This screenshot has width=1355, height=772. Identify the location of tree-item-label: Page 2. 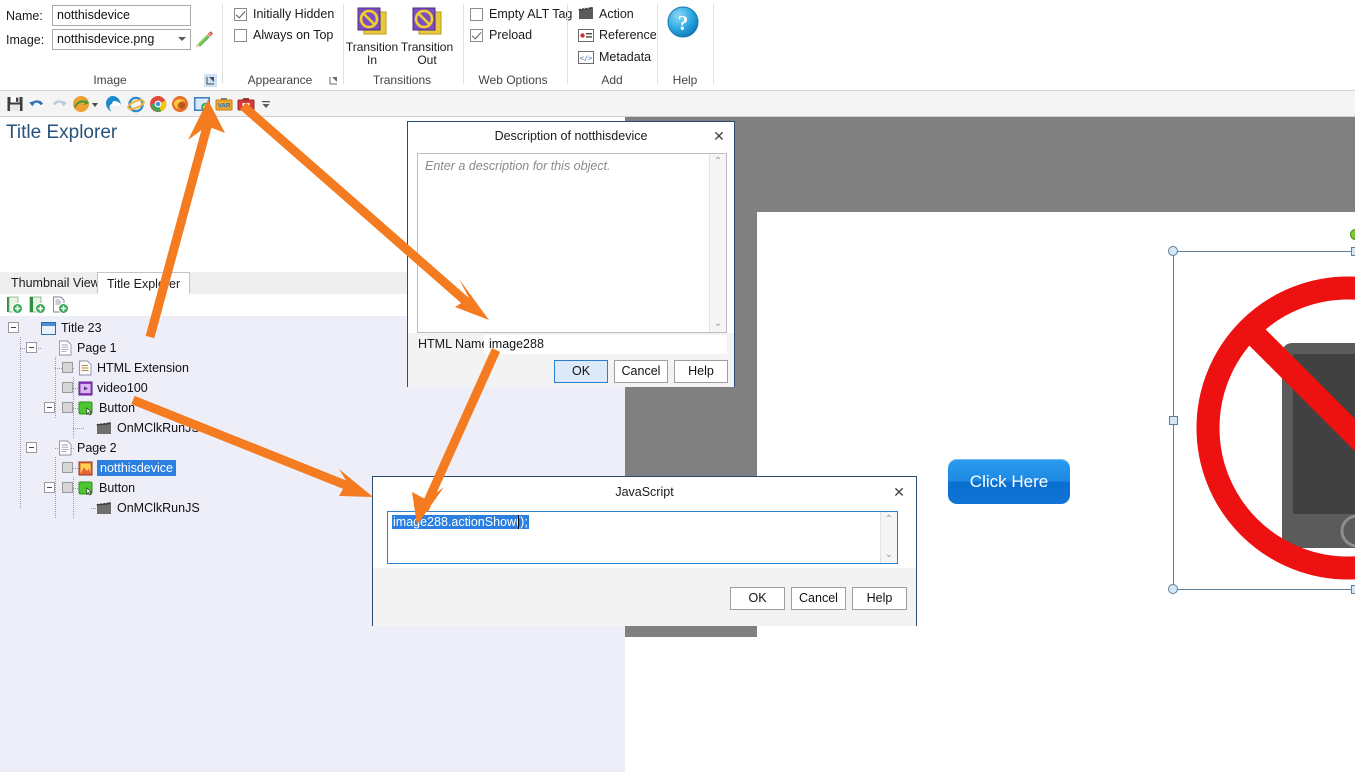
(97, 448).